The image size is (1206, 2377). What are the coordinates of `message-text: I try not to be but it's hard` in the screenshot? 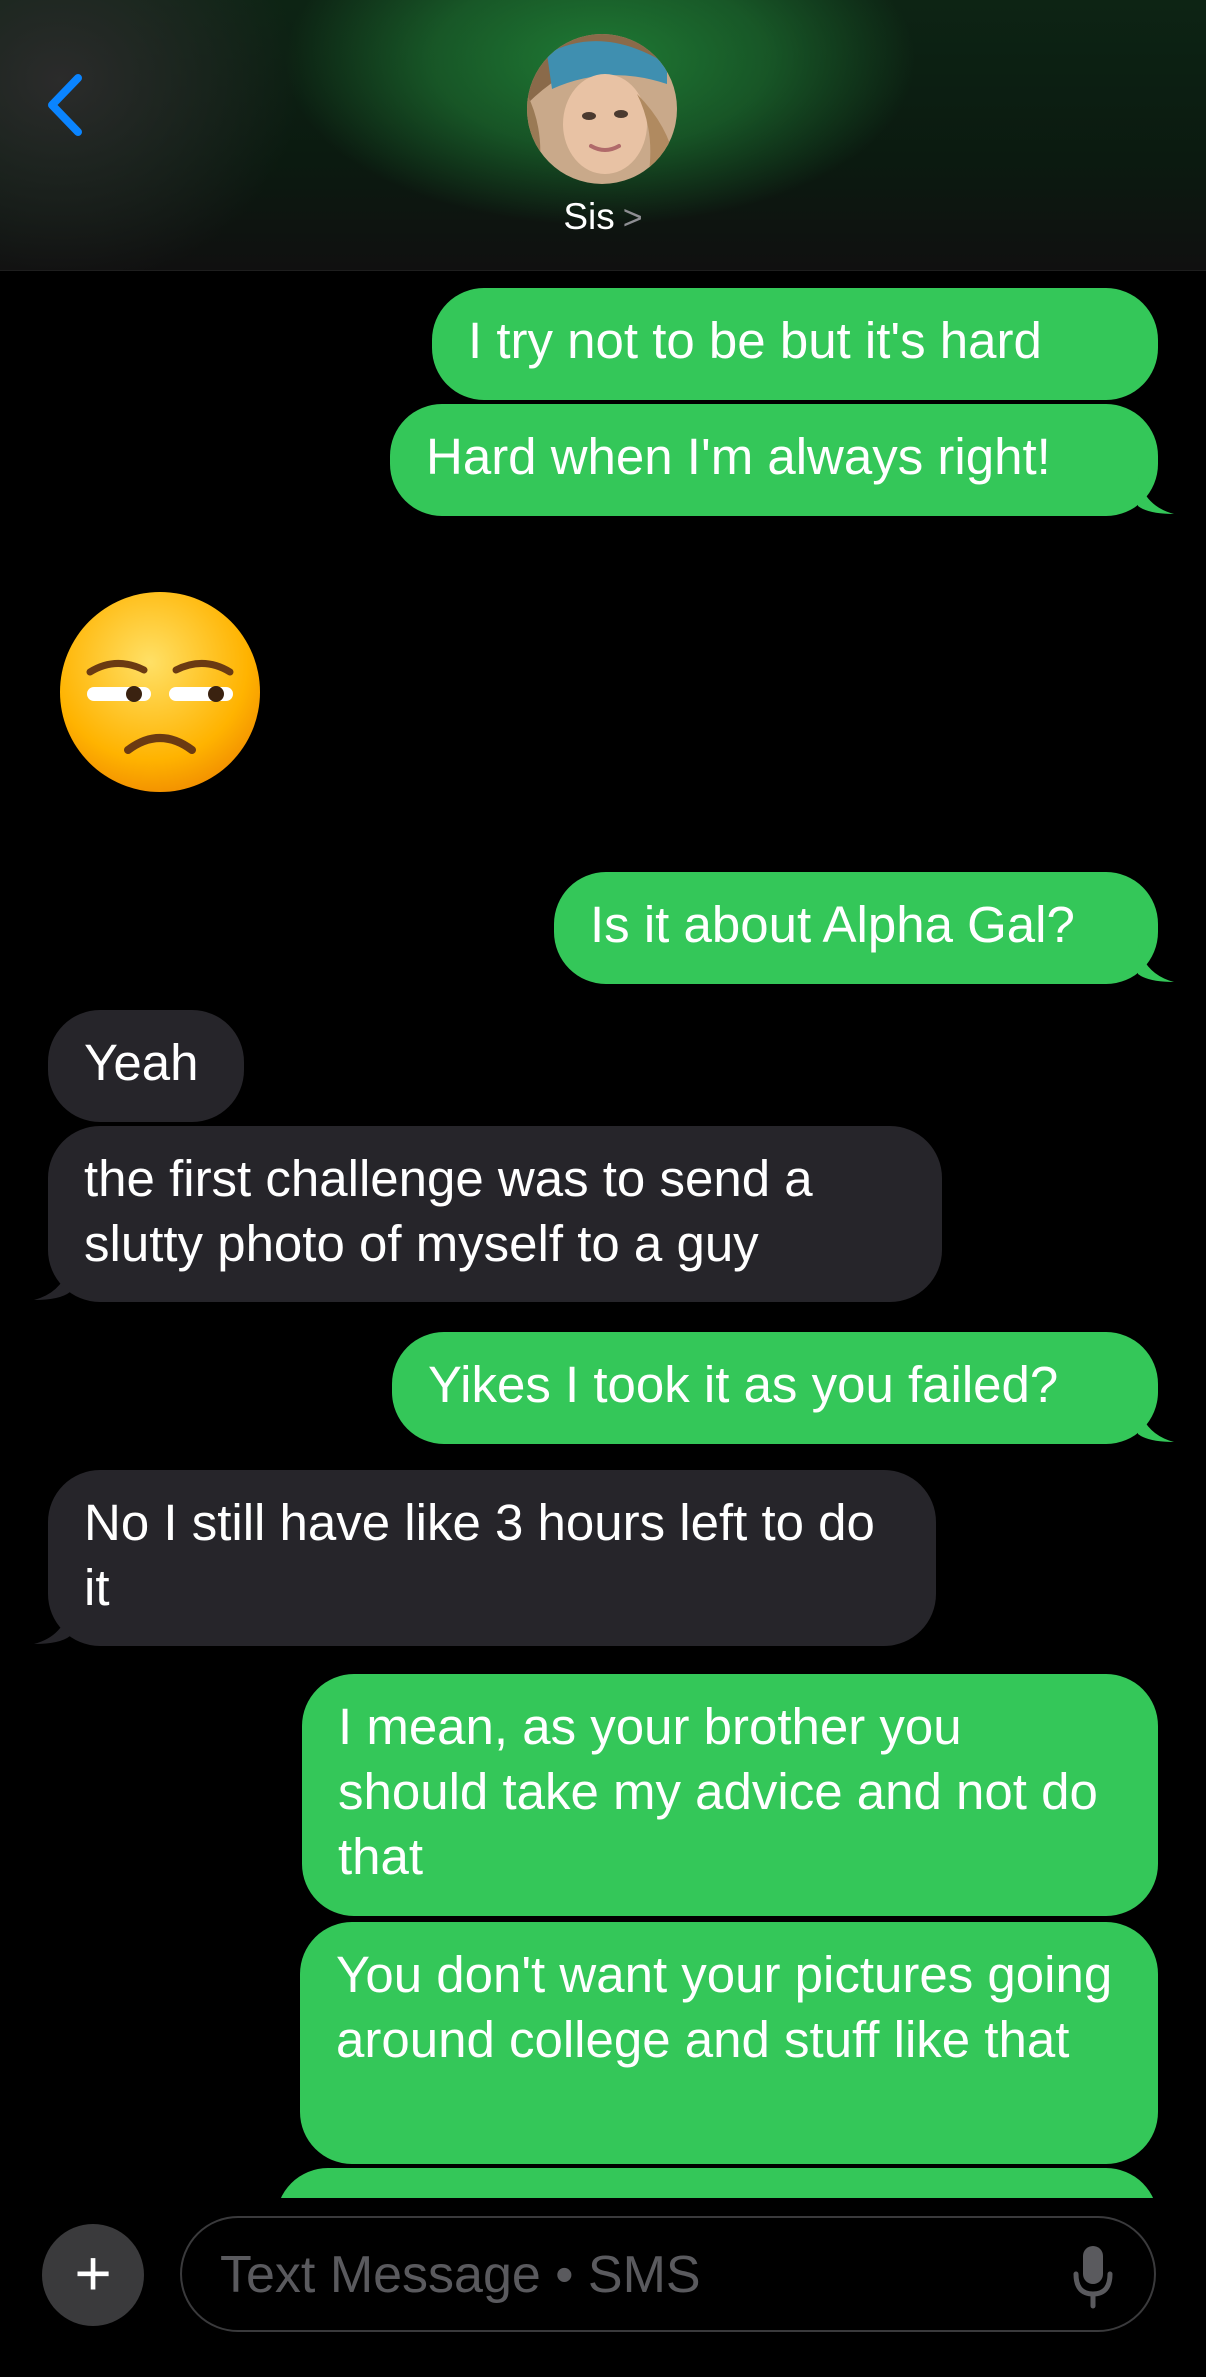 It's located at (755, 340).